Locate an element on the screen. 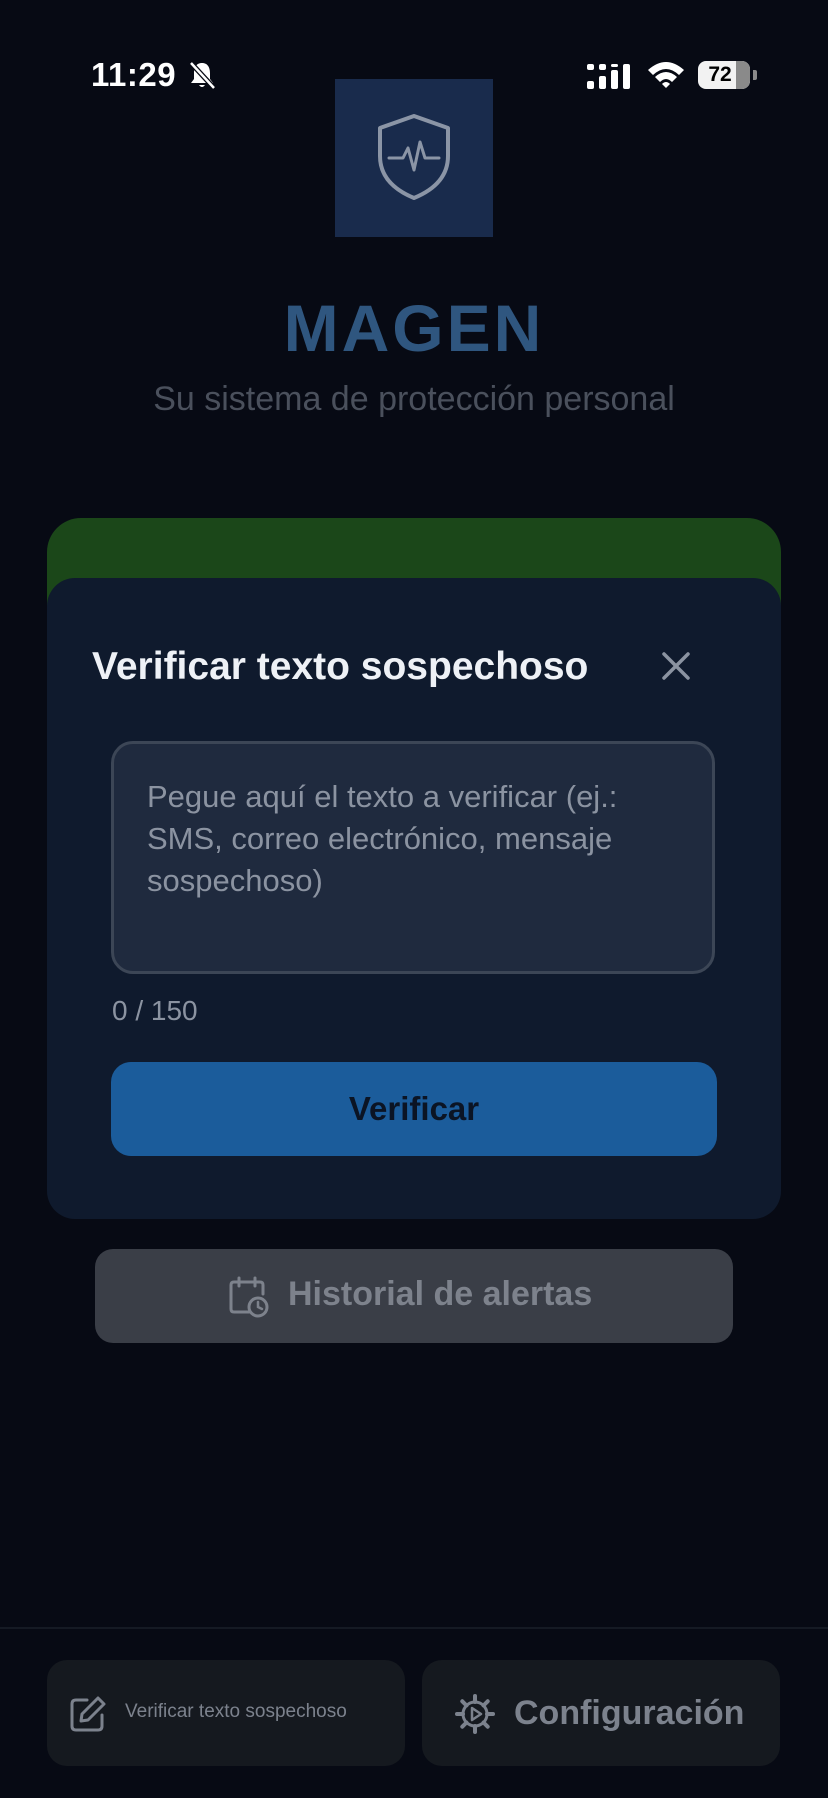 The image size is (828, 1798). alert-history-button: Historial de alertas is located at coordinates (414, 1296).